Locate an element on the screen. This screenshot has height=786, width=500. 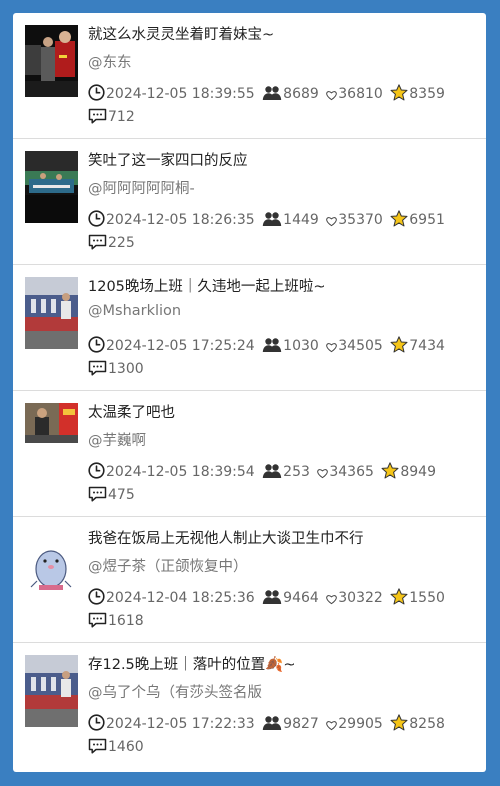
stats-row: 2024-12-05 18:39:54 253 34365 8949 475 is located at coordinates (278, 484).